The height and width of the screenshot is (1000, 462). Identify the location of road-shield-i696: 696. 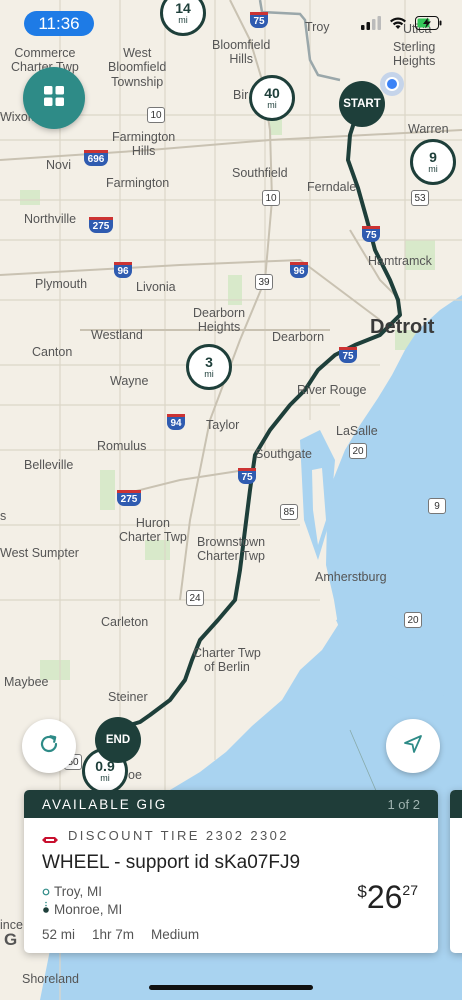
(96, 158).